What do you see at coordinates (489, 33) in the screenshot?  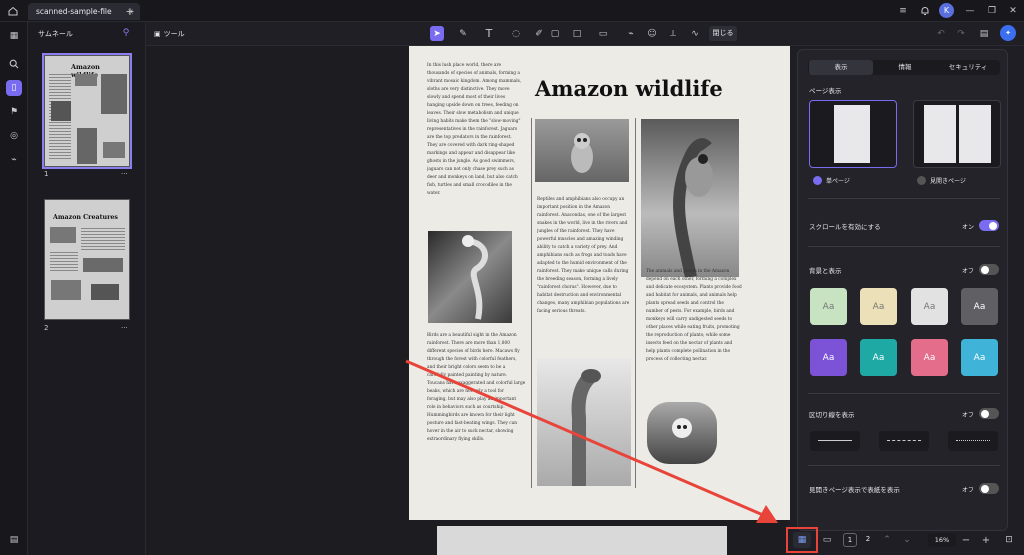 I see `text-icon: T` at bounding box center [489, 33].